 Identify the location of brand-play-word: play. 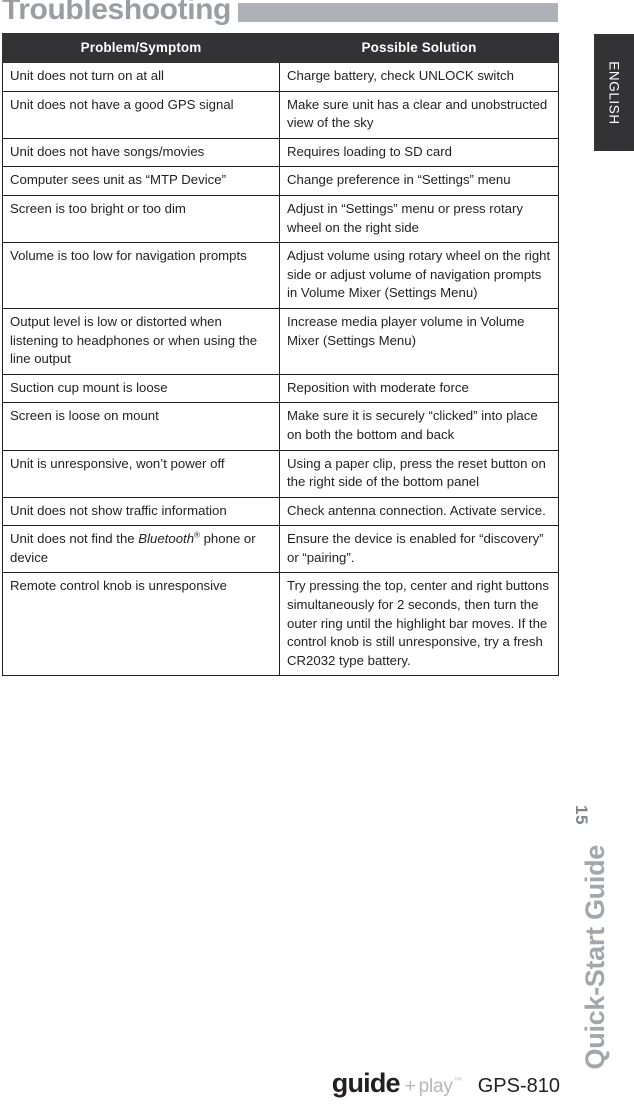
(435, 1086).